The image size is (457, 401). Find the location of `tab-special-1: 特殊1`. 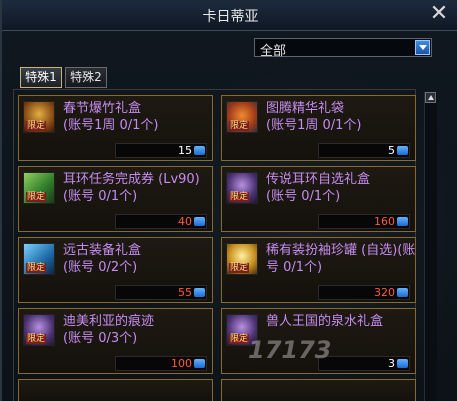

tab-special-1: 特殊1 is located at coordinates (41, 77).